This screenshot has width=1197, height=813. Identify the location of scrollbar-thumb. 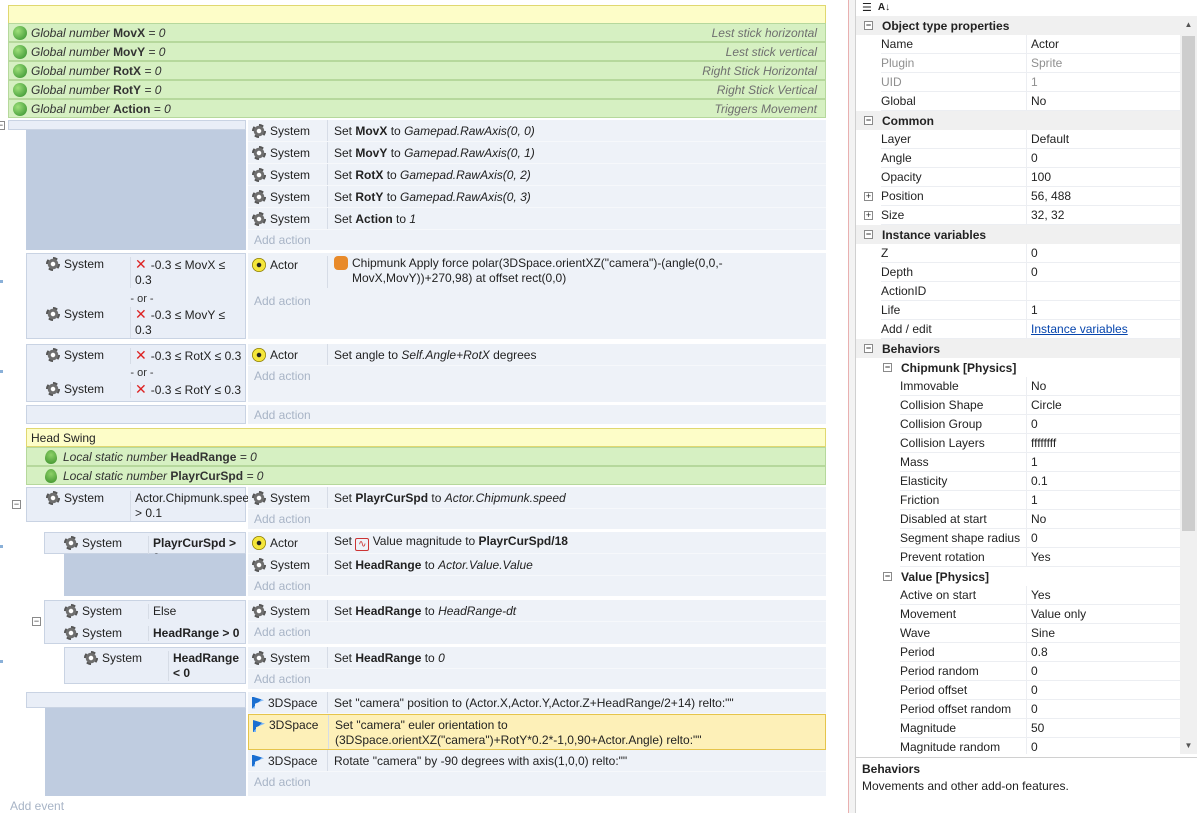
(1188, 283).